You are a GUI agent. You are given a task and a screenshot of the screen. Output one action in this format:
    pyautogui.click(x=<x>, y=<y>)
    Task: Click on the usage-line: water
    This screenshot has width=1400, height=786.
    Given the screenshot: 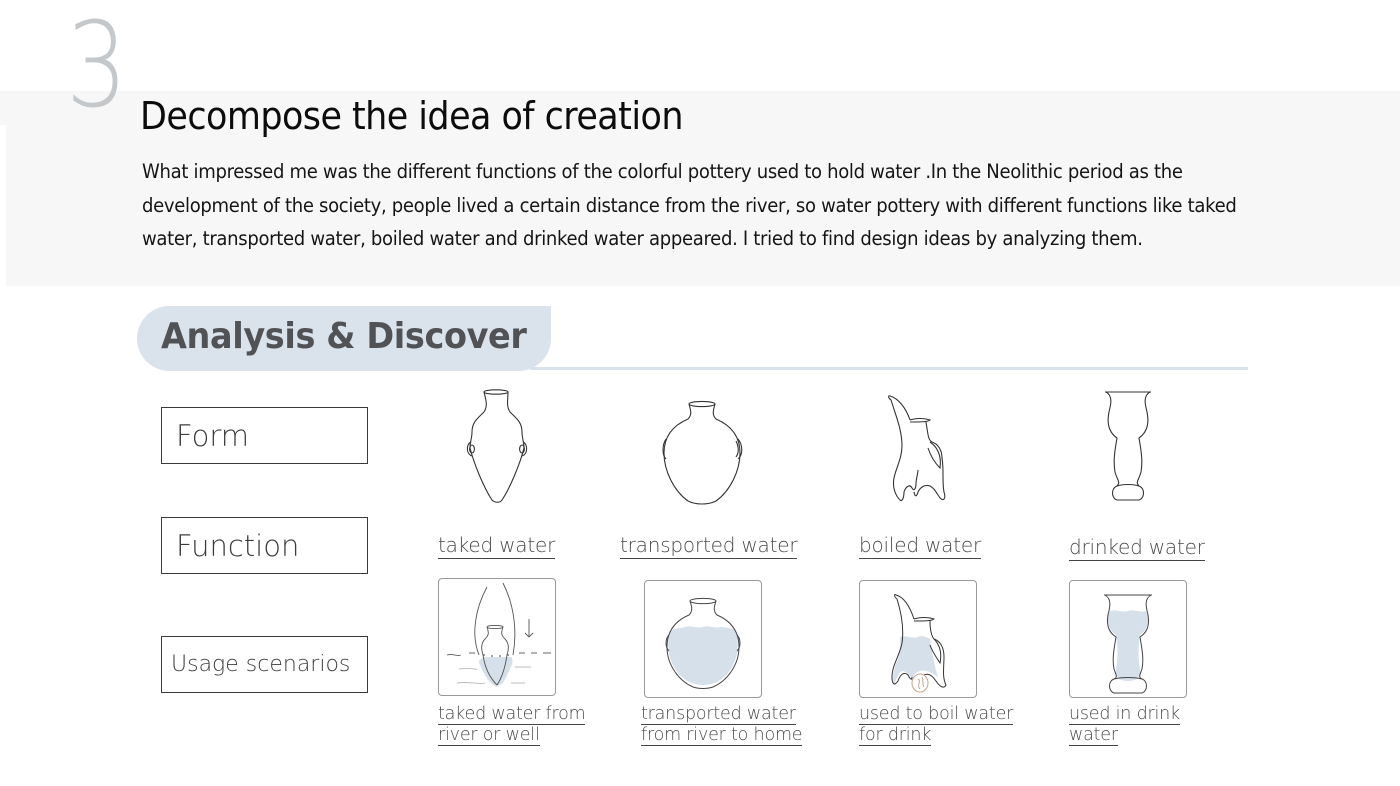 What is the action you would take?
    pyautogui.click(x=1093, y=735)
    